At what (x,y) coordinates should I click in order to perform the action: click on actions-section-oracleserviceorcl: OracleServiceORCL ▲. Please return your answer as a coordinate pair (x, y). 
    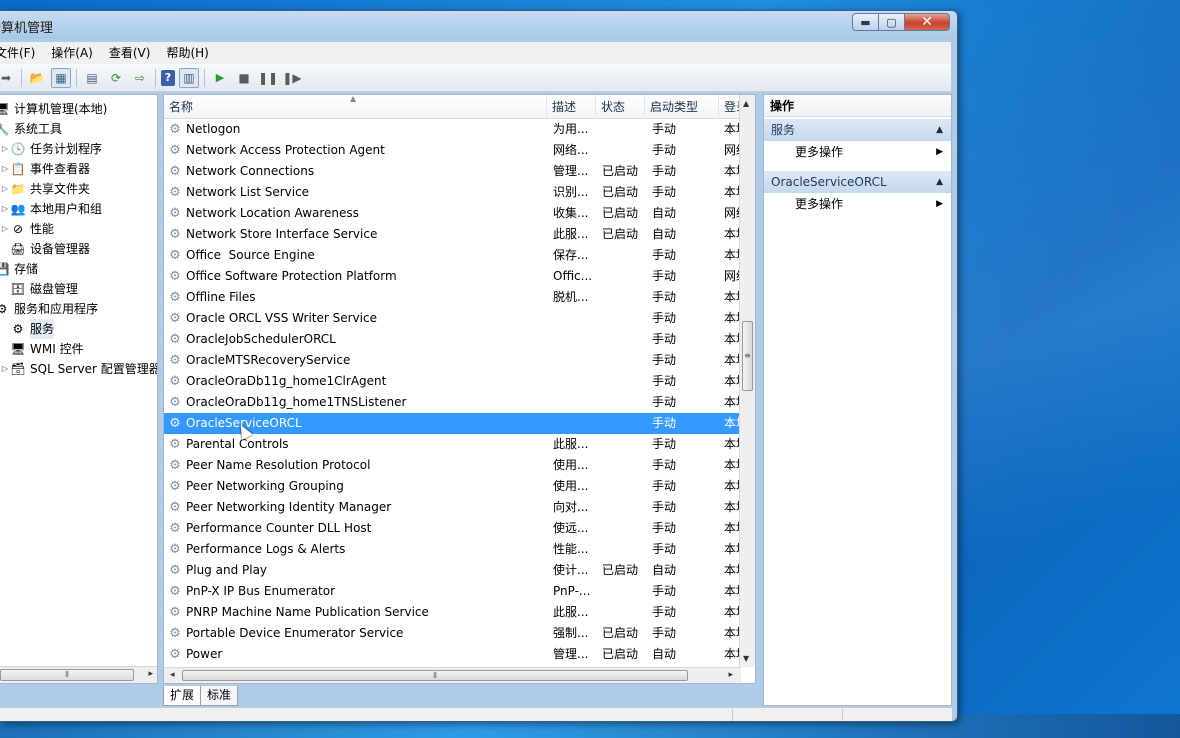
    Looking at the image, I should click on (857, 182).